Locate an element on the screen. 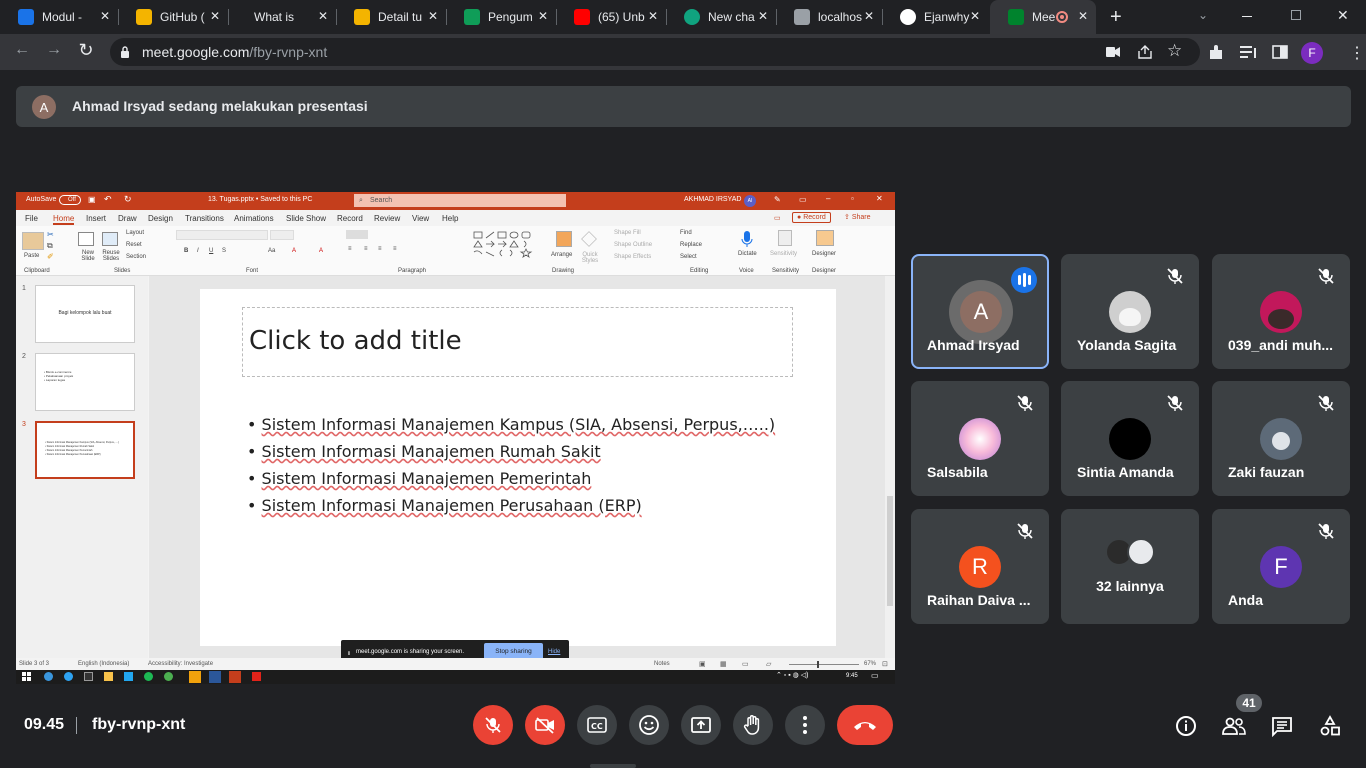 The height and width of the screenshot is (768, 1366). slide-thumbnail: Bagi kelompok lalu buat is located at coordinates (85, 314).